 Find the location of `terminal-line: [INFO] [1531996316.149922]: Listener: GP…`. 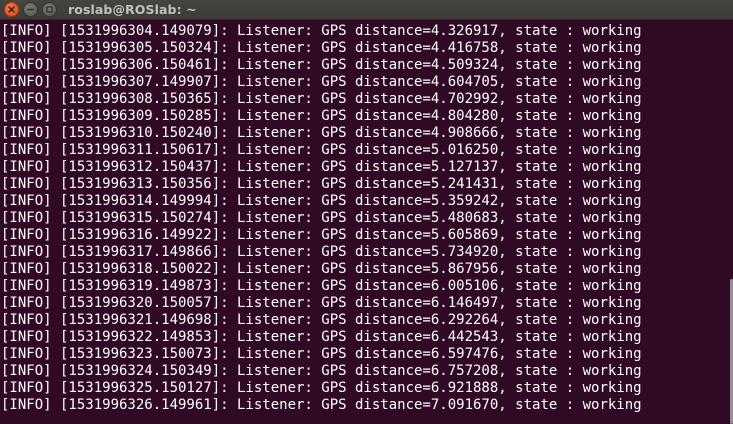

terminal-line: [INFO] [1531996316.149922]: Listener: GP… is located at coordinates (321, 235).